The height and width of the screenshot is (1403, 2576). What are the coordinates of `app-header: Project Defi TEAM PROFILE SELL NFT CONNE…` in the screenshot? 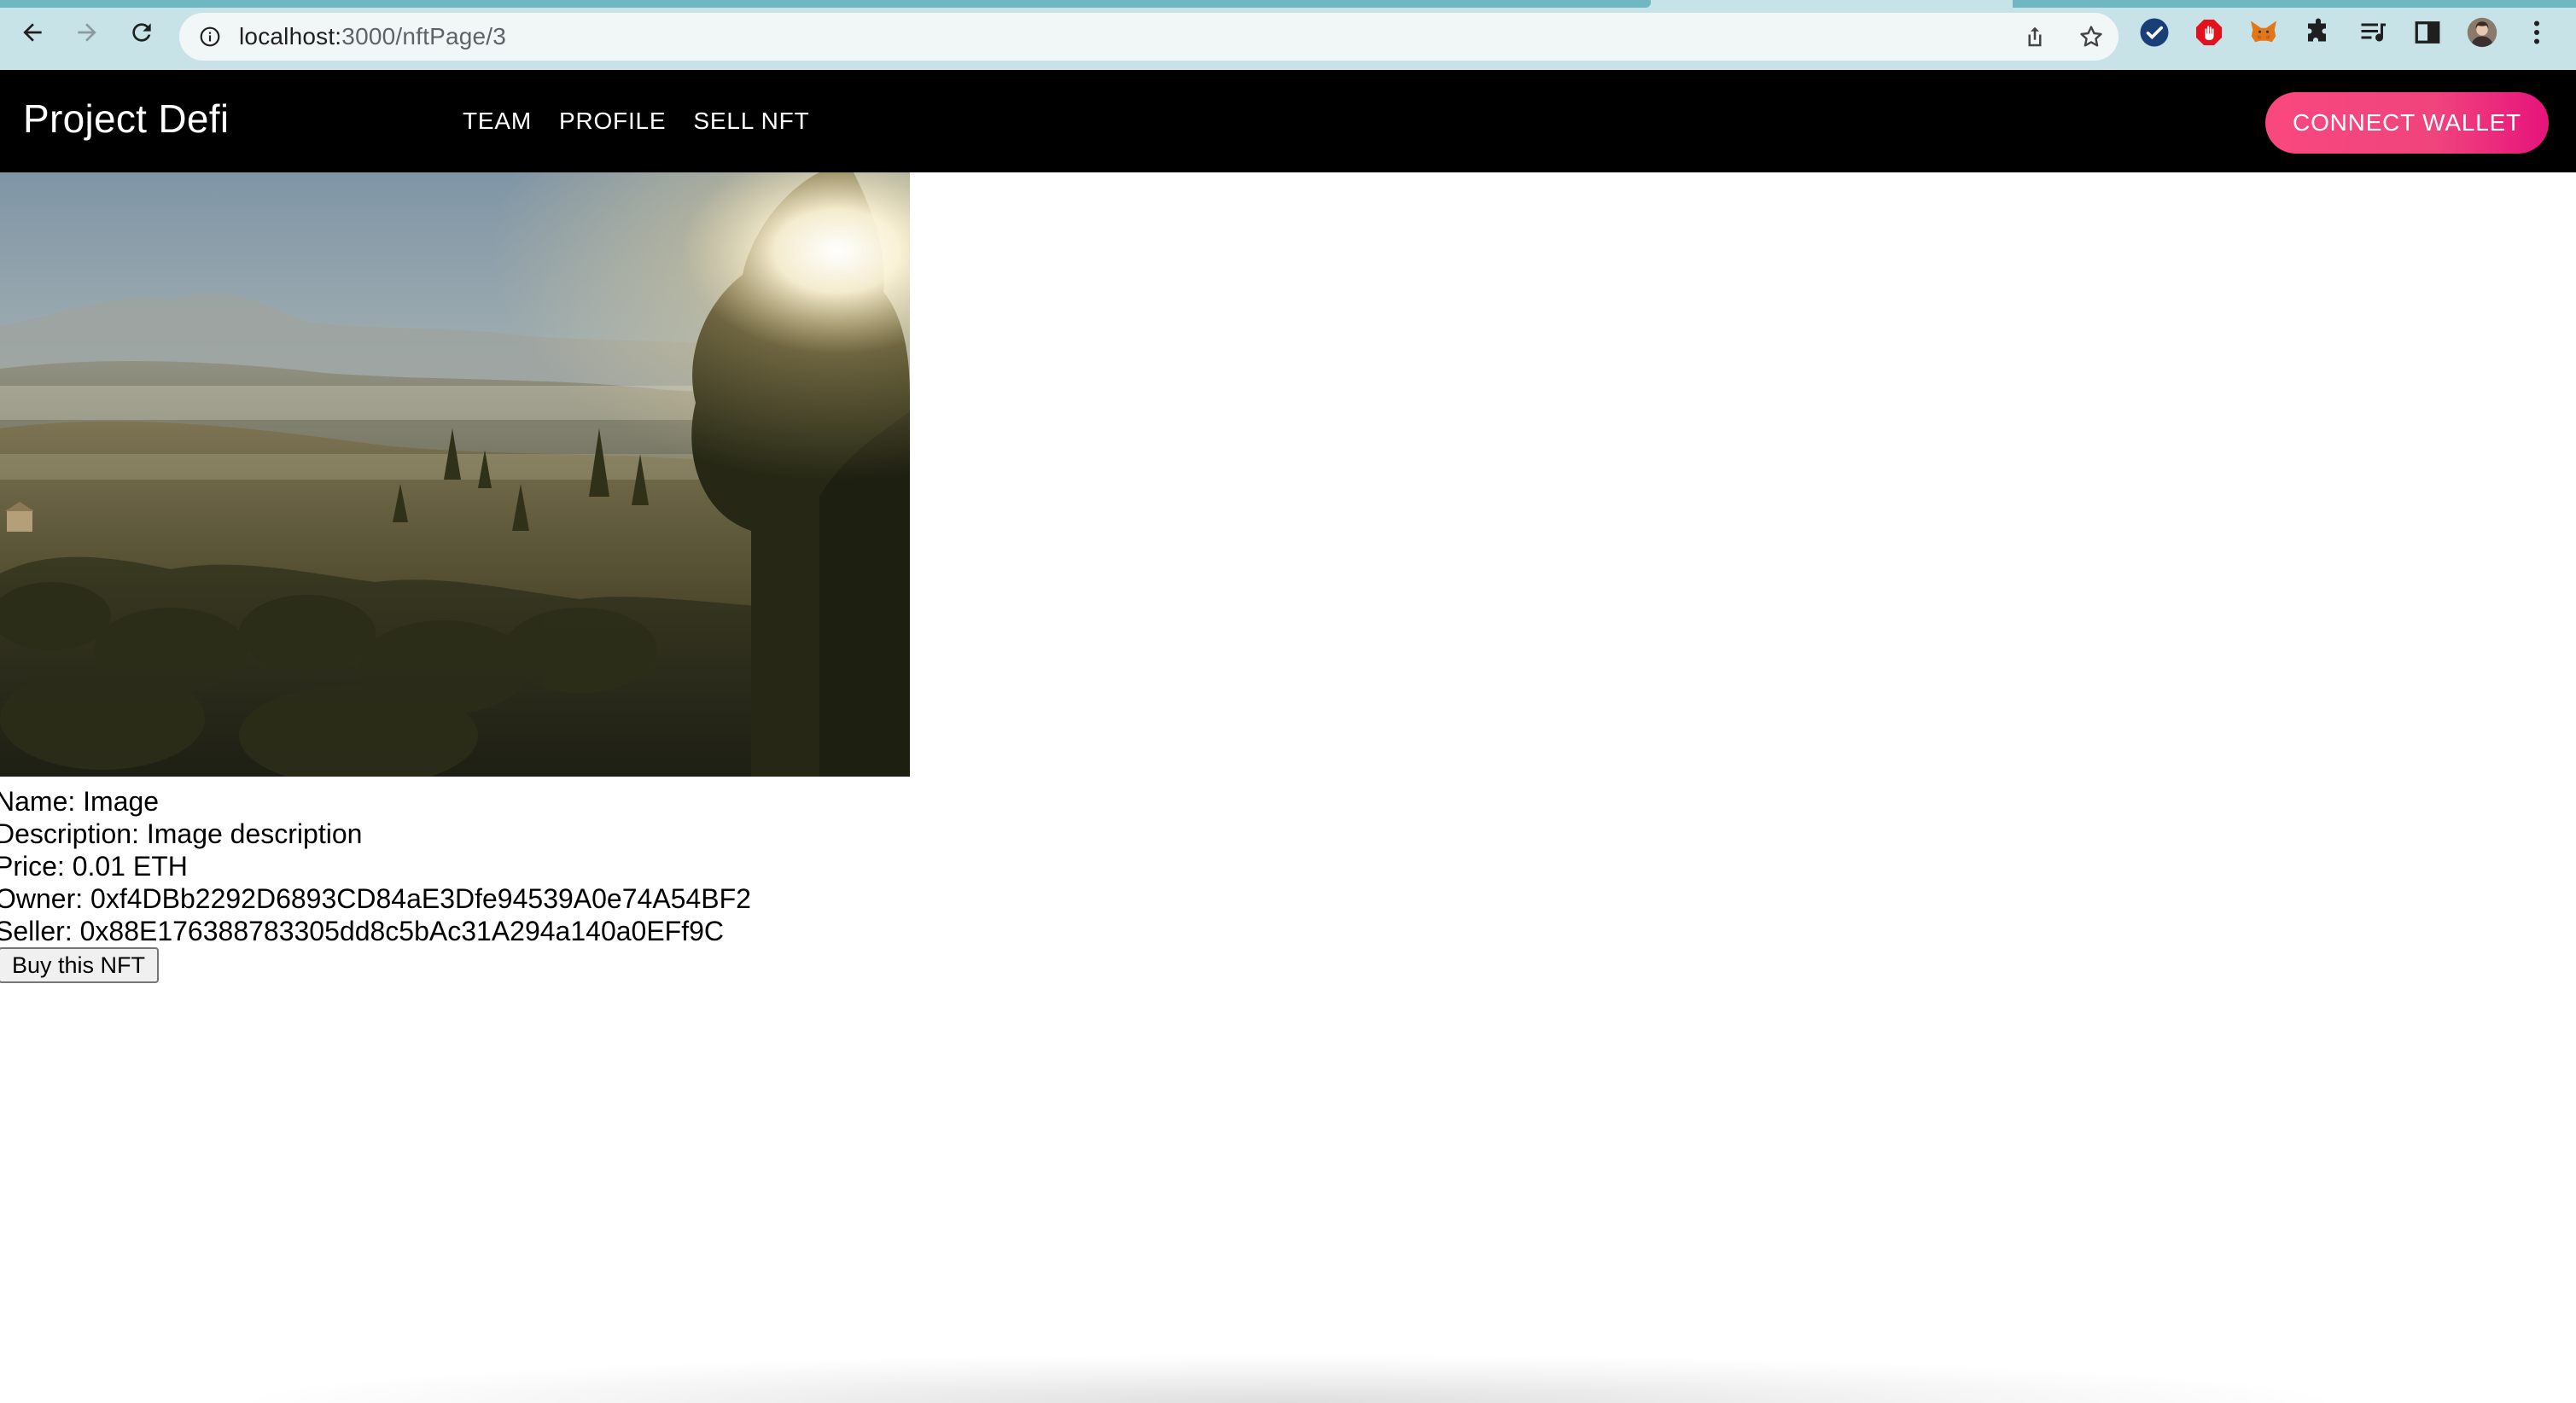 It's located at (1288, 121).